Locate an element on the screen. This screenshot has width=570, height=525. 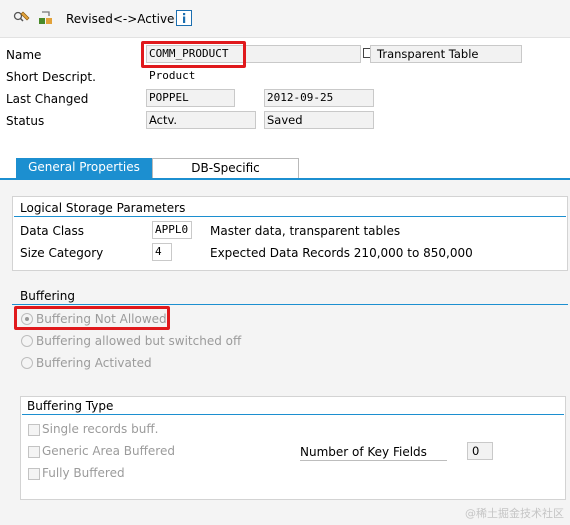
logical-storage-title: Logical Storage Parameters is located at coordinates (103, 208).